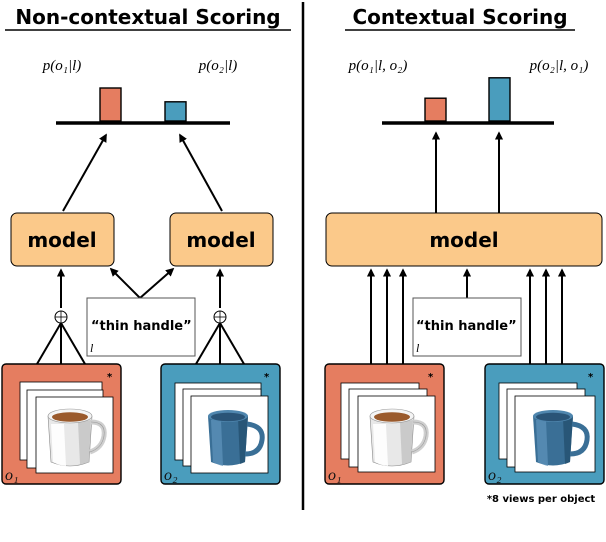  What do you see at coordinates (201, 172) in the screenshot?
I see `arrow-model2-to-score` at bounding box center [201, 172].